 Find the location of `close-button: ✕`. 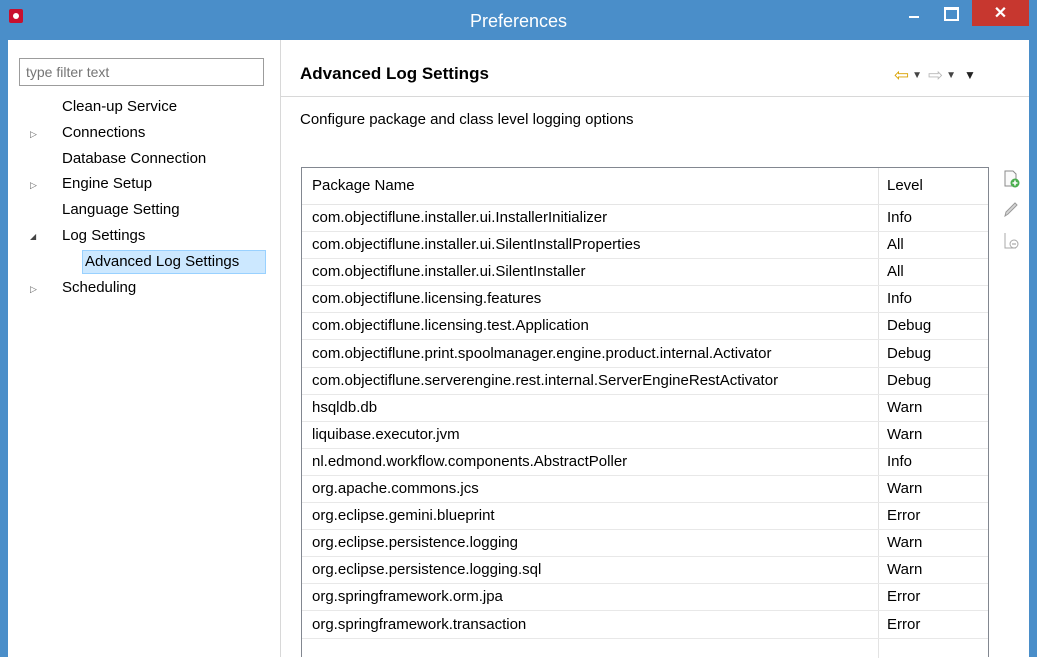

close-button: ✕ is located at coordinates (1000, 13).